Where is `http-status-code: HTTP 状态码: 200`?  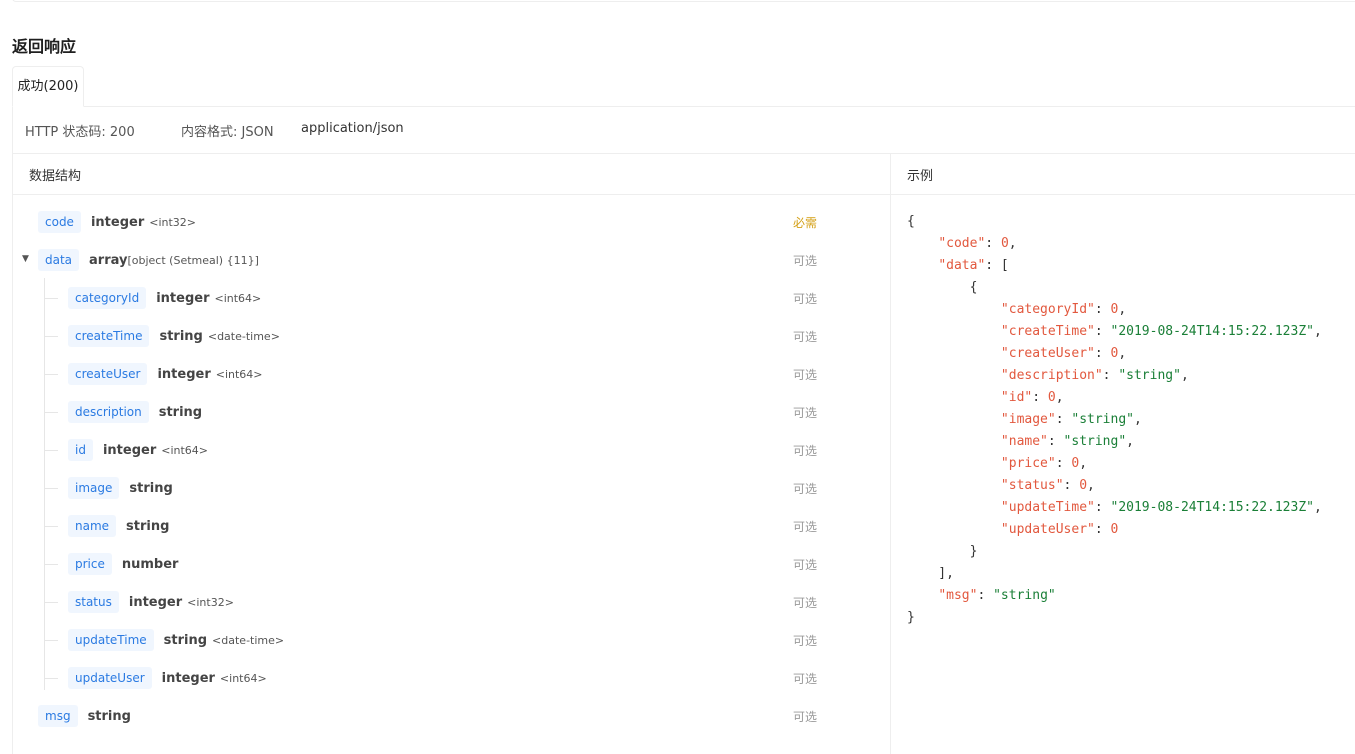
http-status-code: HTTP 状态码: 200 is located at coordinates (80, 132).